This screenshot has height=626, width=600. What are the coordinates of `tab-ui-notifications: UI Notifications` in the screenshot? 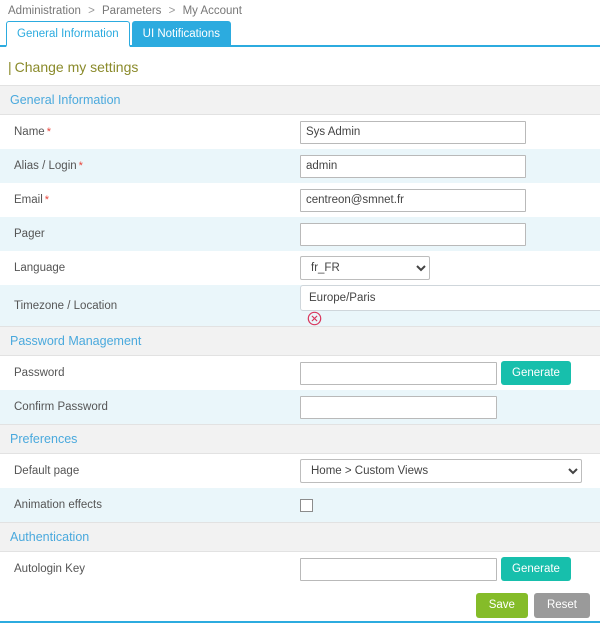 It's located at (181, 34).